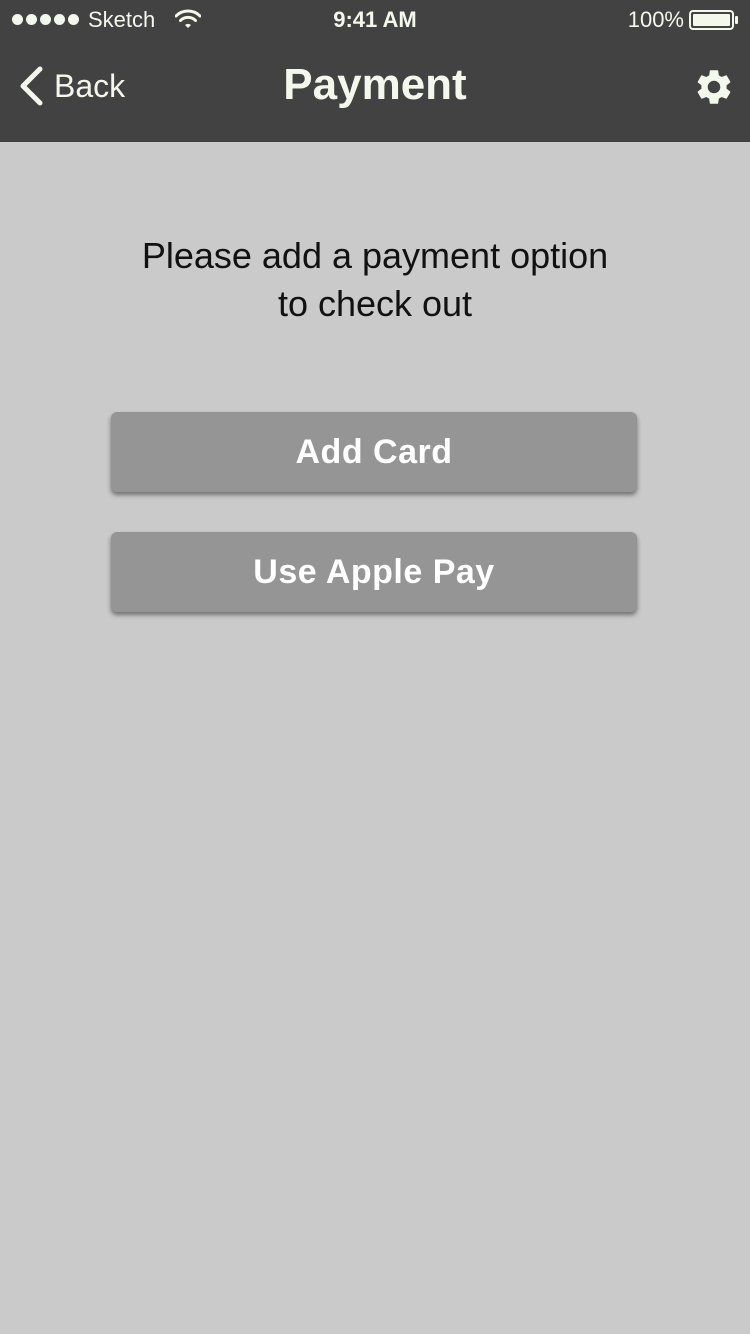 The width and height of the screenshot is (750, 1334). Describe the element at coordinates (375, 84) in the screenshot. I see `page-title: Payment` at that location.